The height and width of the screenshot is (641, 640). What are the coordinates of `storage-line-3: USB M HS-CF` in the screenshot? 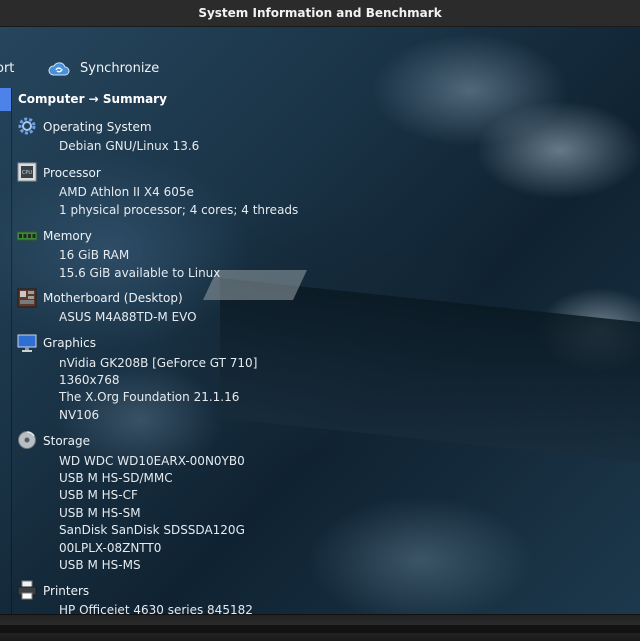 It's located at (98, 495).